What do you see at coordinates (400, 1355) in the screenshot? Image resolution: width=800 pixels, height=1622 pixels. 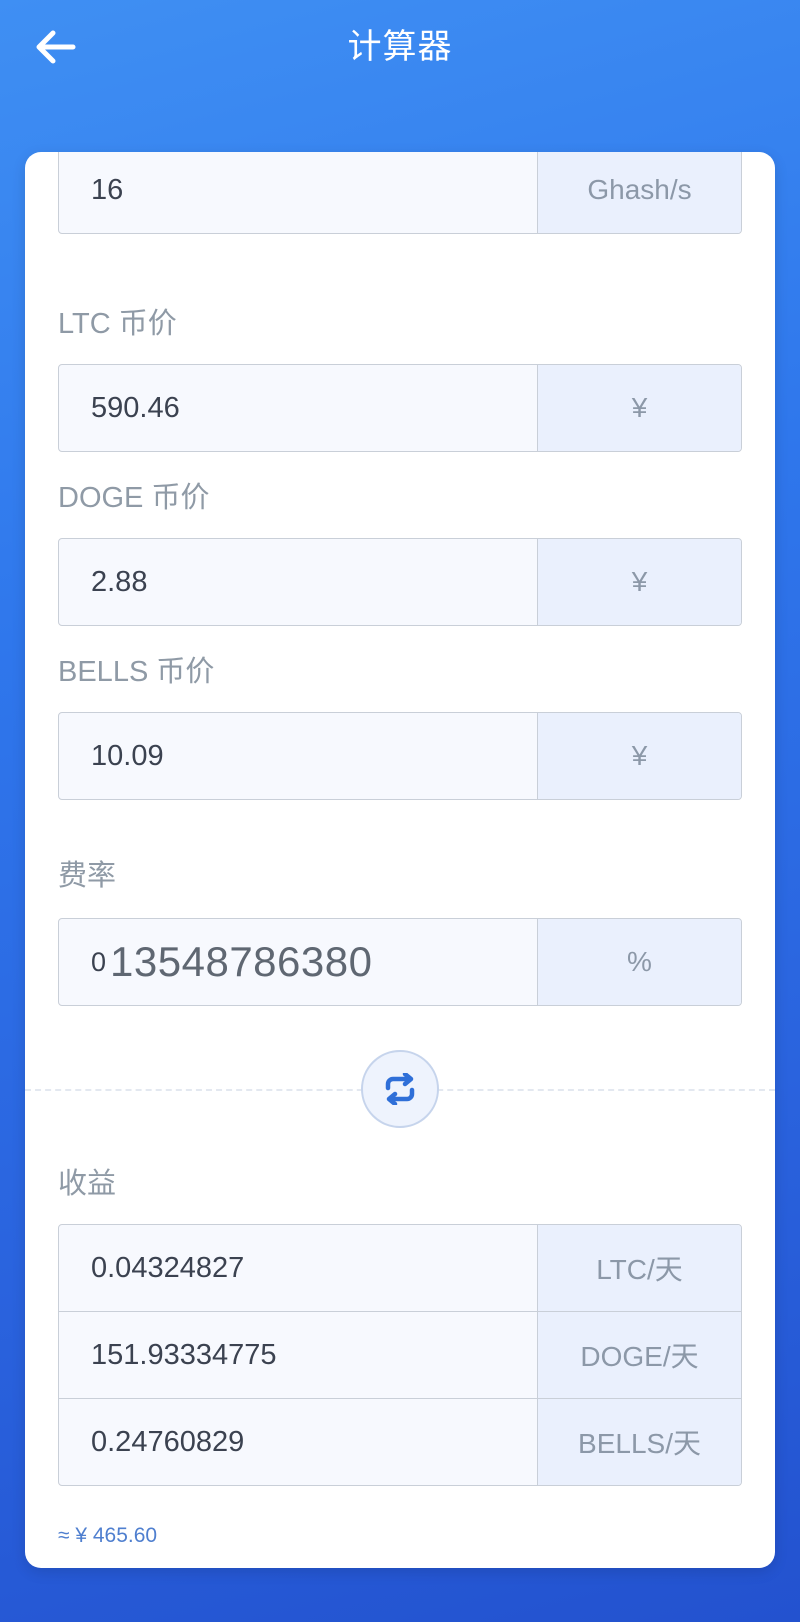 I see `earnings-row-doge: 151.93334775 DOGE/天` at bounding box center [400, 1355].